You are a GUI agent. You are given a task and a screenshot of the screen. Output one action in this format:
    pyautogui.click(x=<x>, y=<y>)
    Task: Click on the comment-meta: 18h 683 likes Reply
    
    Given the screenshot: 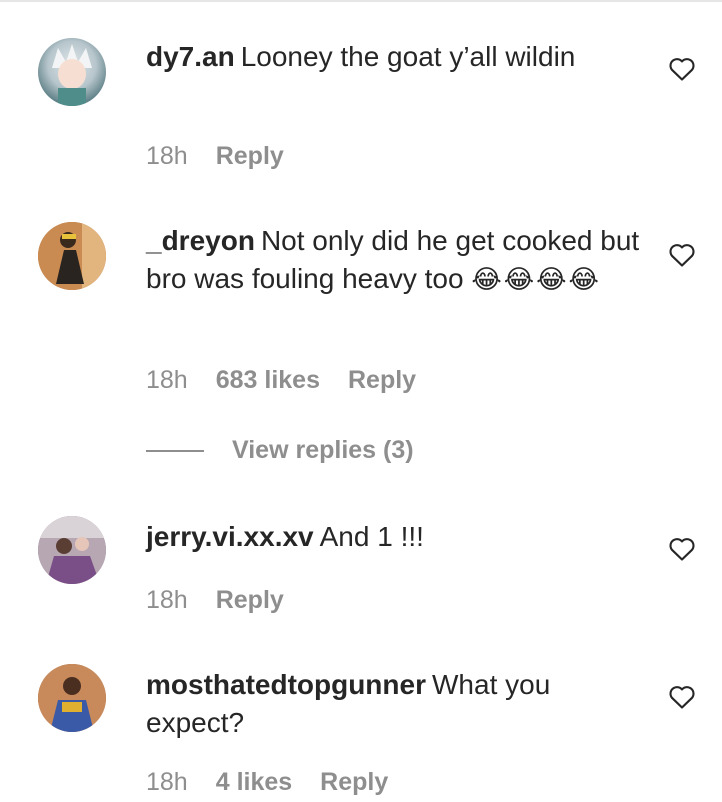 What is the action you would take?
    pyautogui.click(x=295, y=380)
    